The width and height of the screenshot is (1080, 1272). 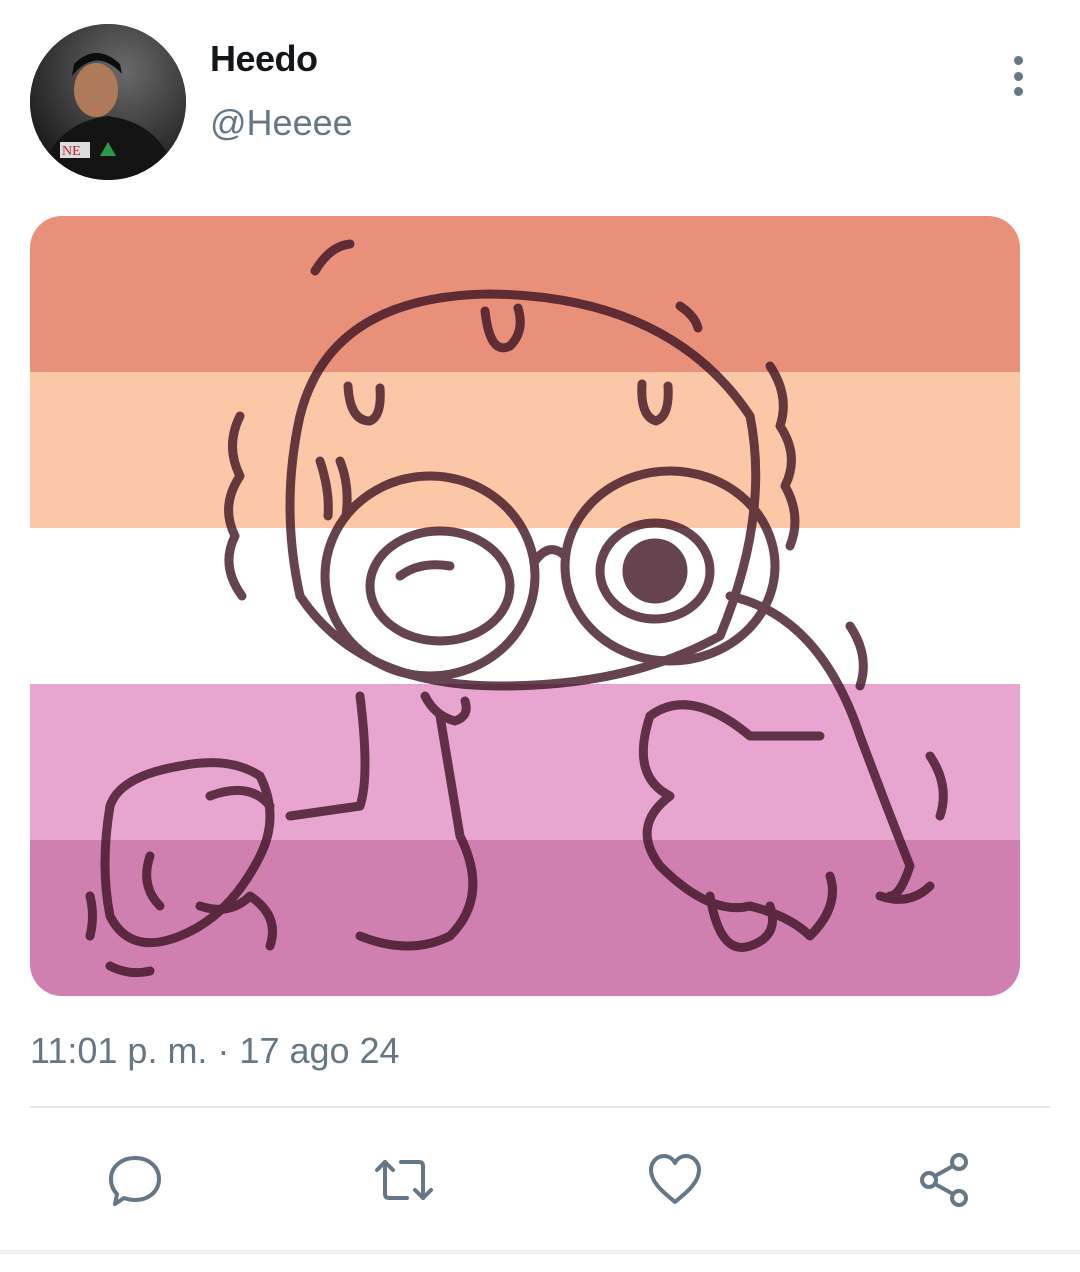 I want to click on svg-text: NE, so click(x=71, y=151).